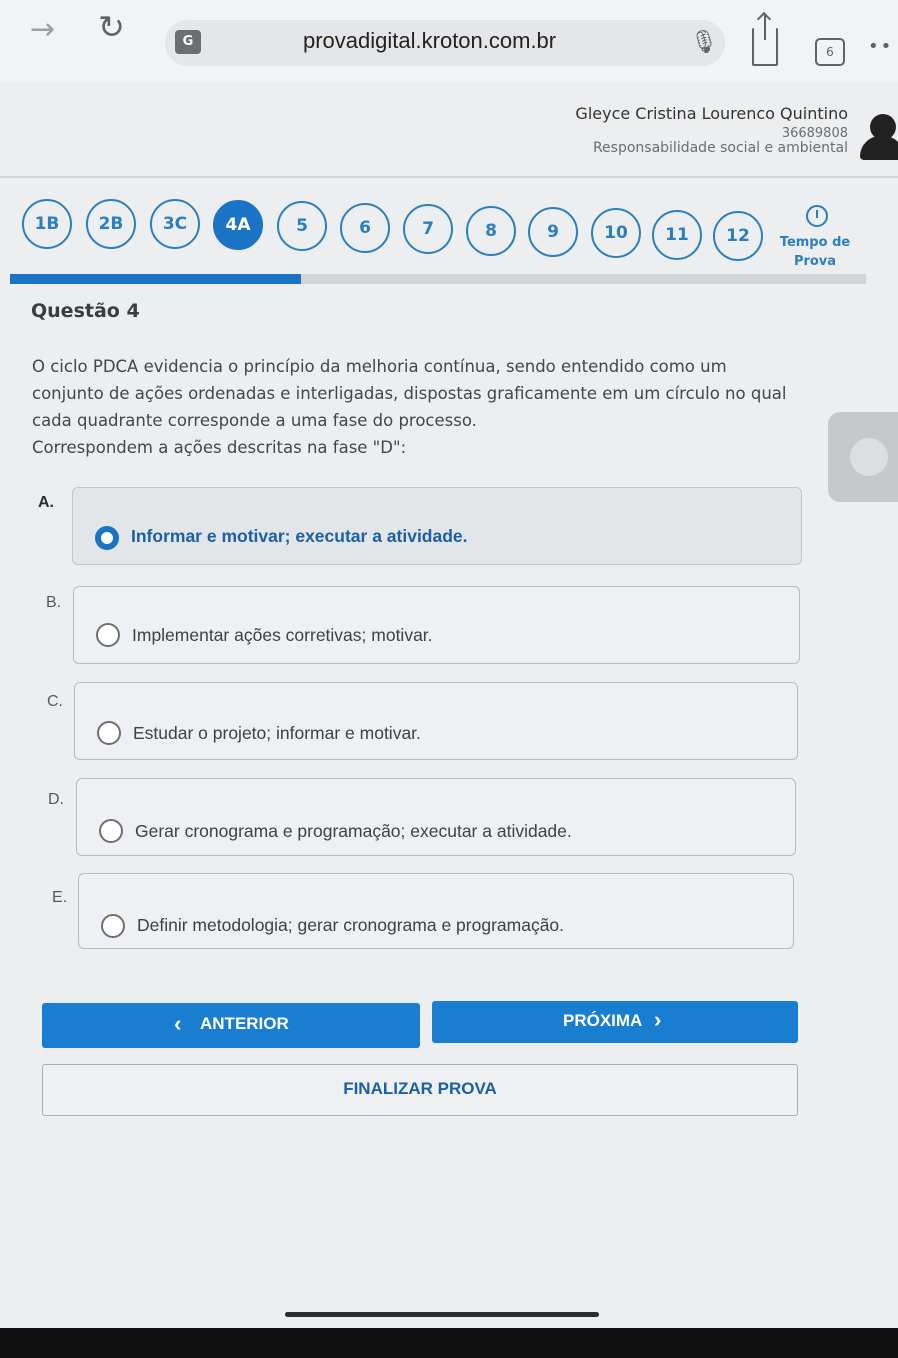 The height and width of the screenshot is (1358, 898). I want to click on forward-arrow-icon: →, so click(42, 29).